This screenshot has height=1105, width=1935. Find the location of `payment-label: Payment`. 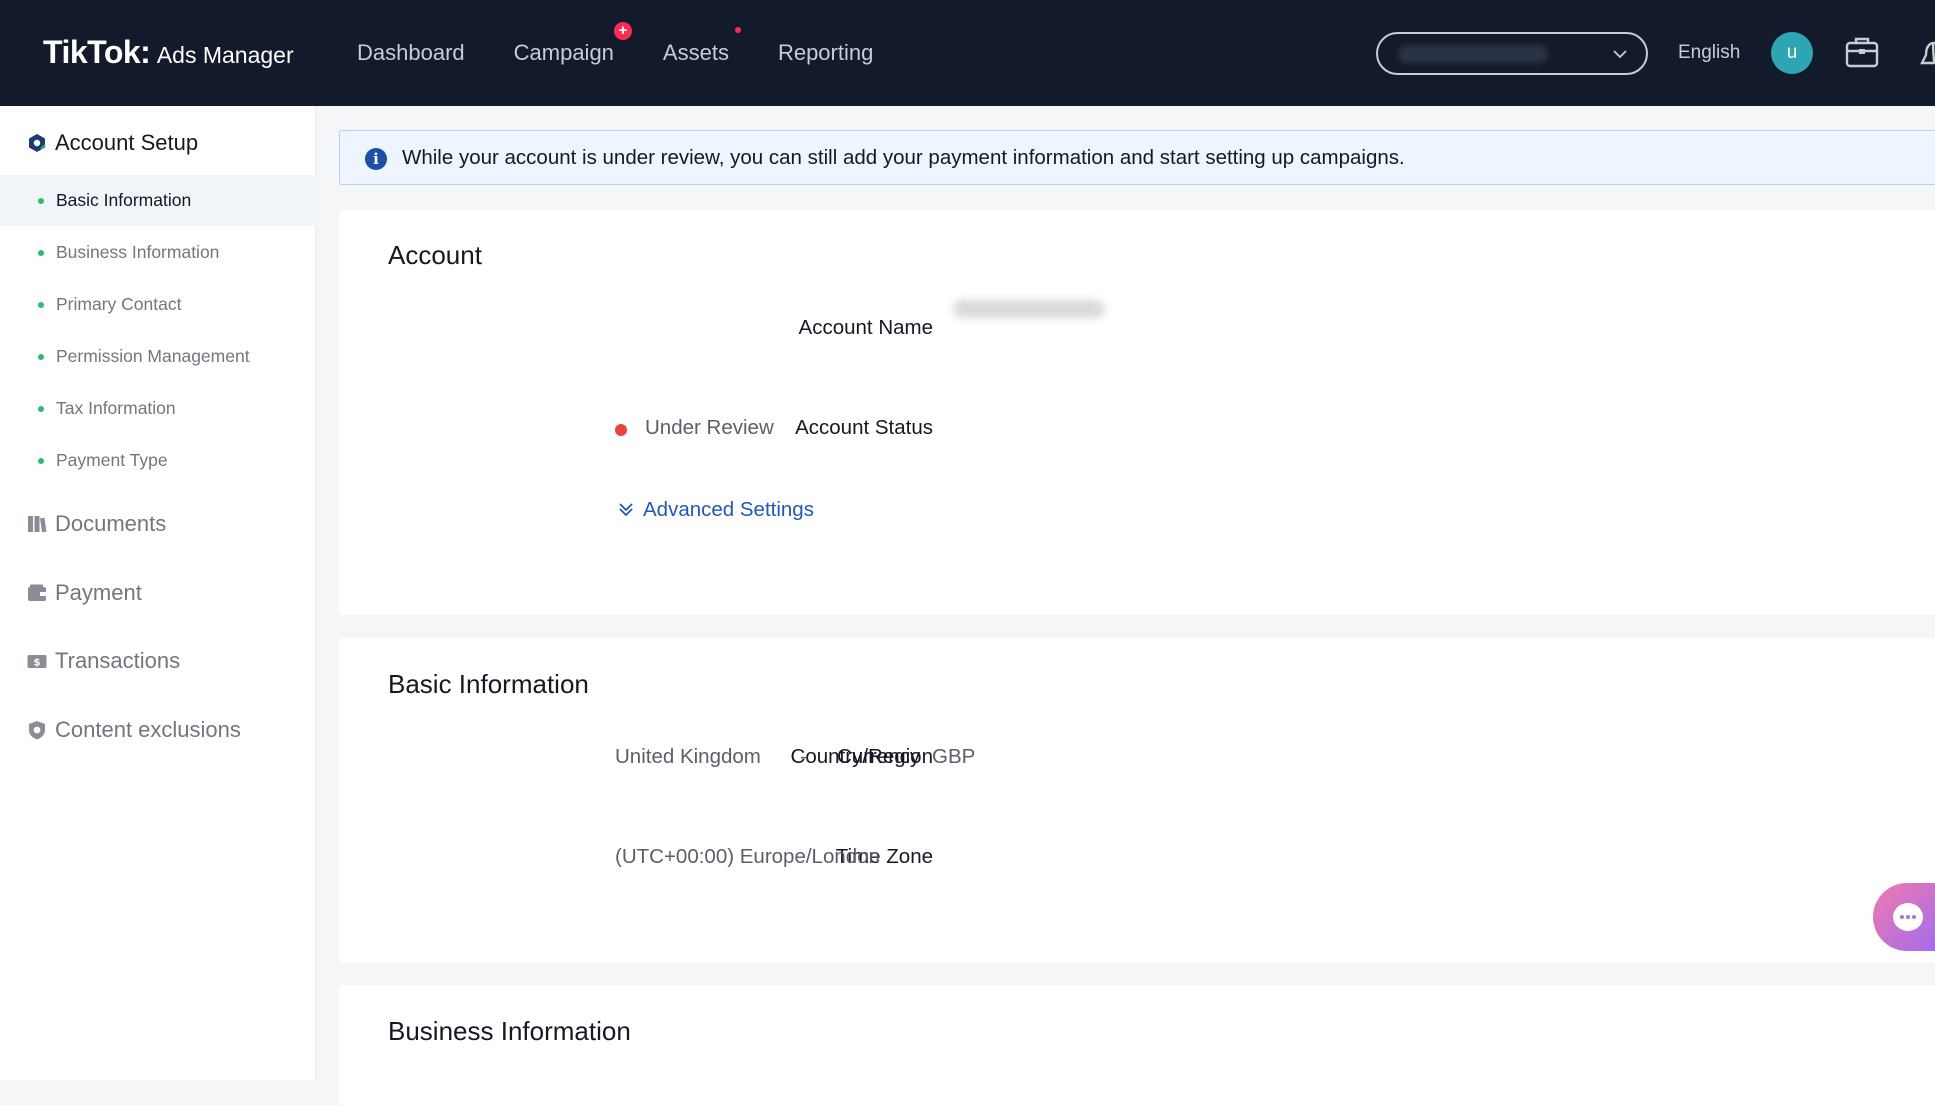

payment-label: Payment is located at coordinates (98, 592).